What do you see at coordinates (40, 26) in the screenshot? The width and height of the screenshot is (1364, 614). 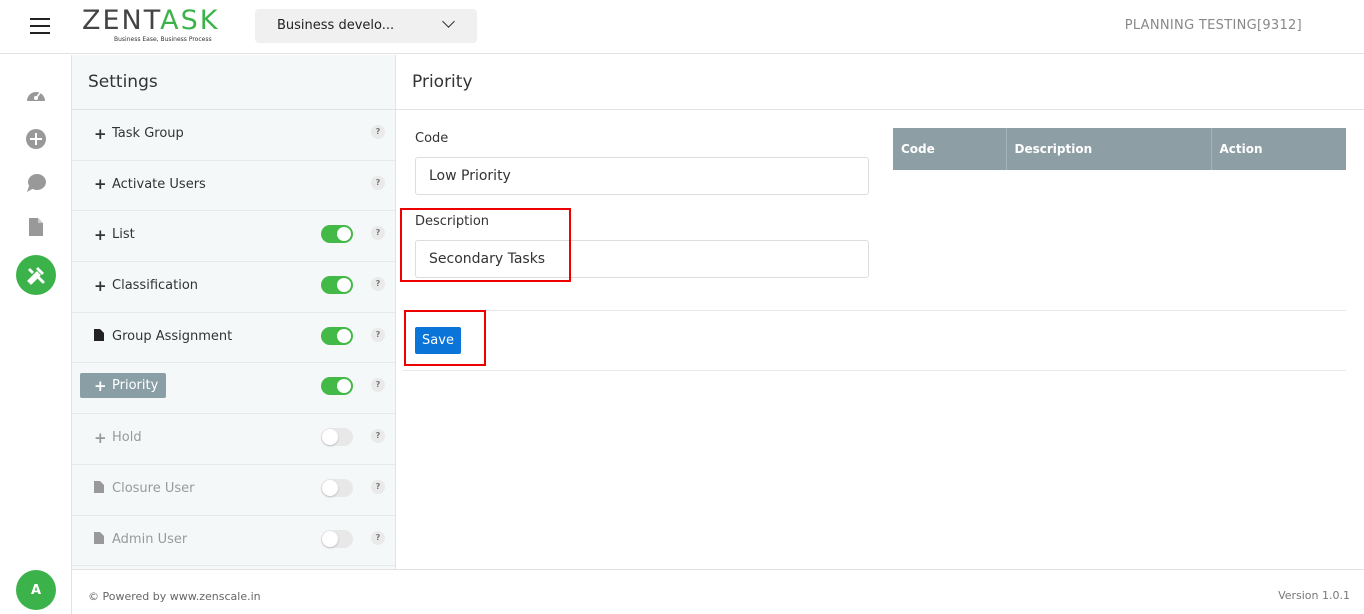 I see `hamburger-menu-icon` at bounding box center [40, 26].